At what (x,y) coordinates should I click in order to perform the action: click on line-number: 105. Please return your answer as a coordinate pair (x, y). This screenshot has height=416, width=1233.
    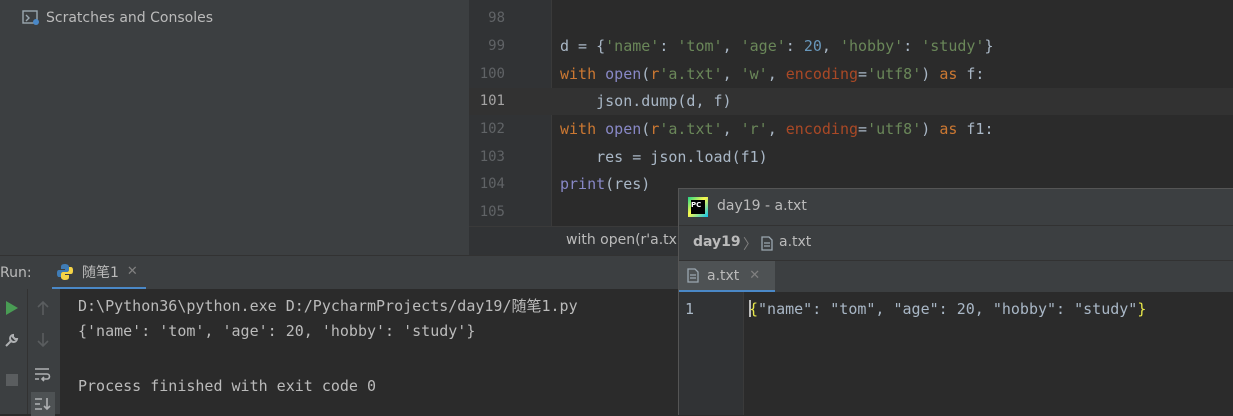
    Looking at the image, I should click on (492, 212).